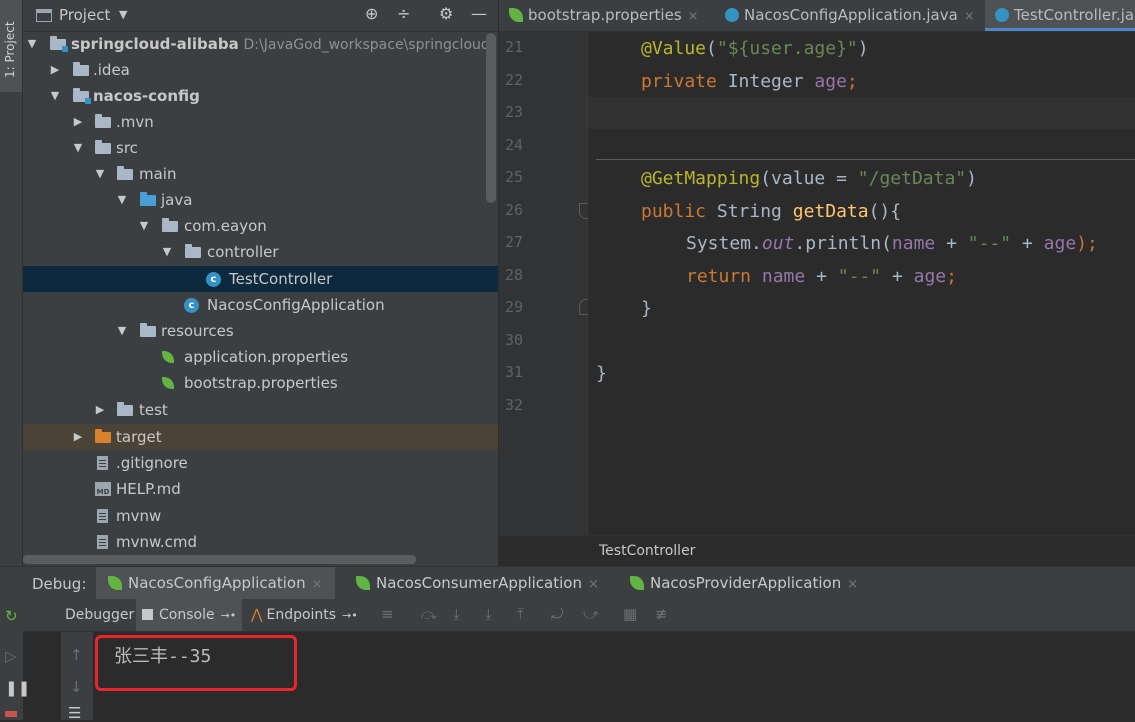  I want to click on console-side-toolbar: ↑ ↓ ☰, so click(77, 677).